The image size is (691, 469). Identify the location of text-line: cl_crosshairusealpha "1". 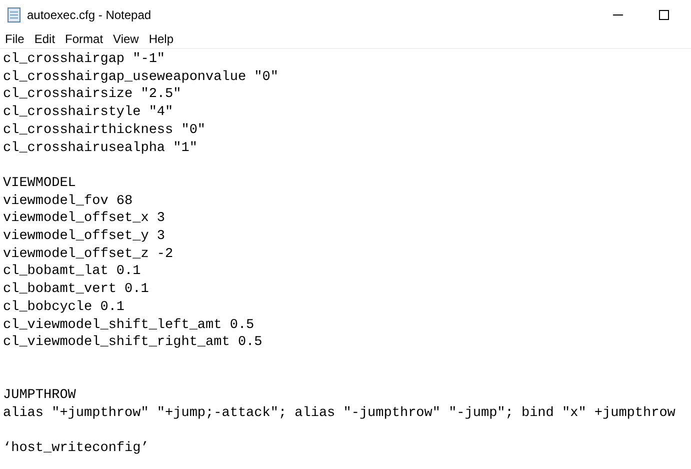
(100, 149).